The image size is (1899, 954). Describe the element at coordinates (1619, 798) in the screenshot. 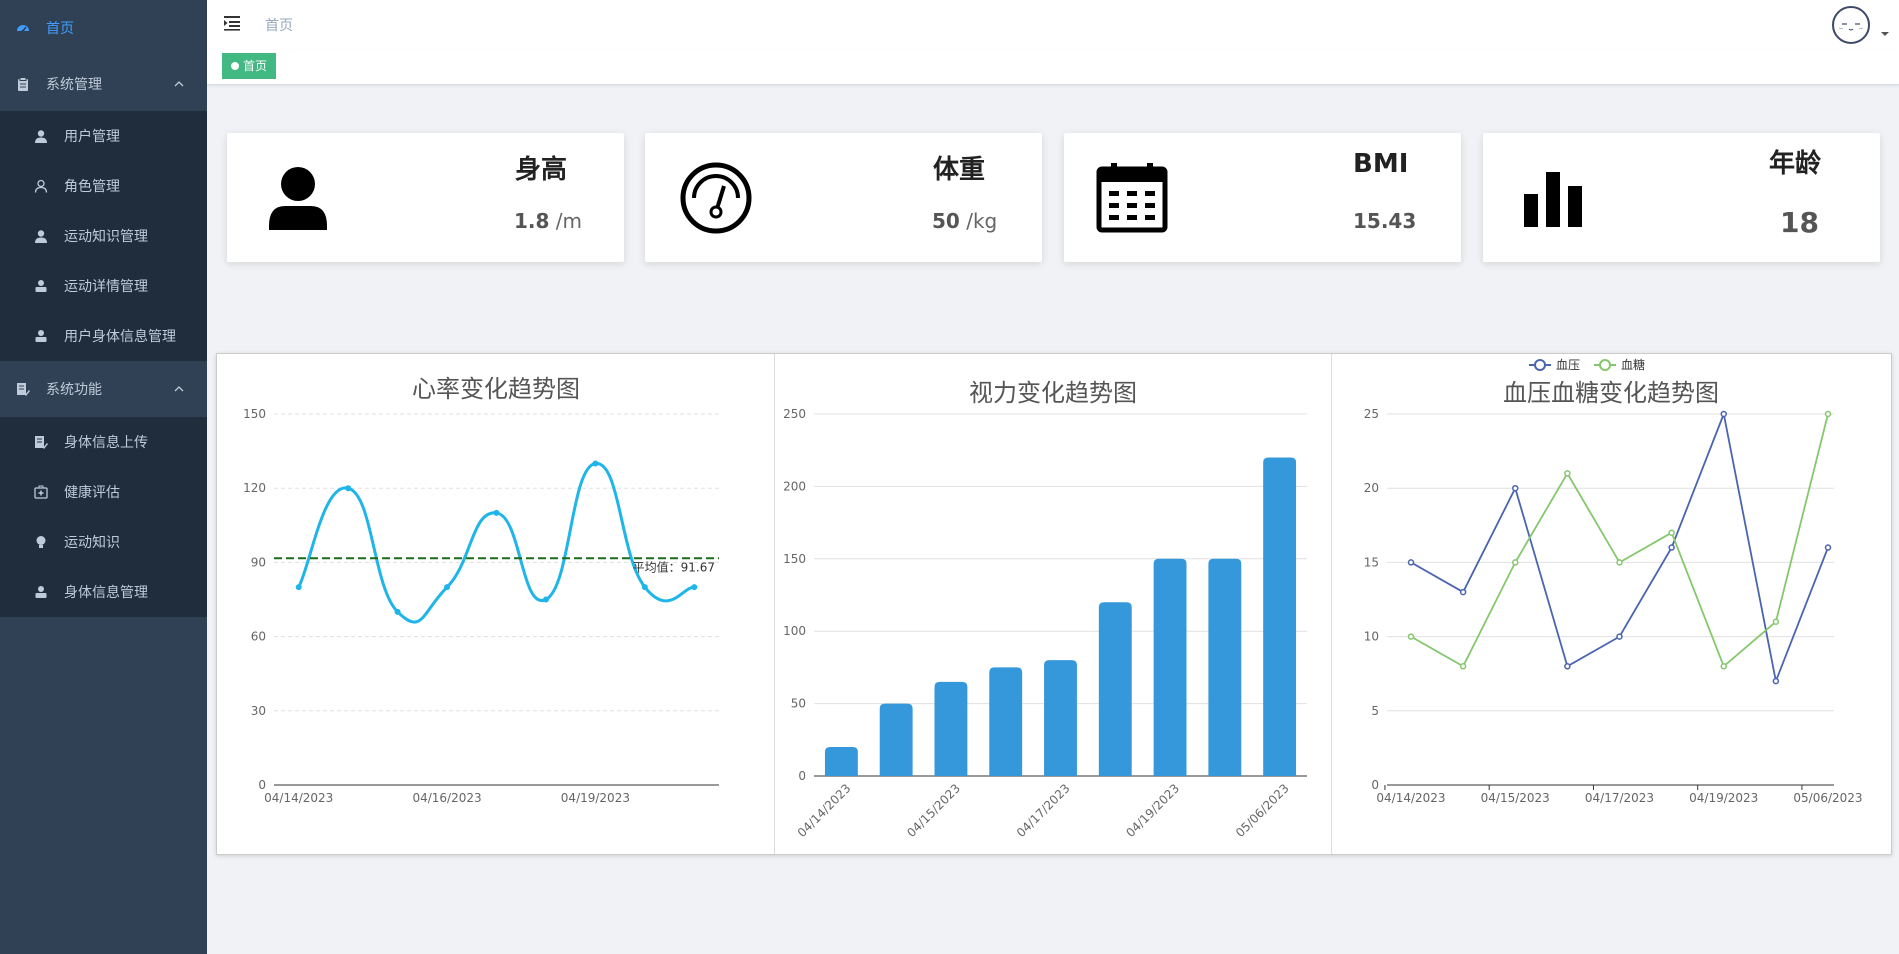

I see `x-tick-label: 04/17/2023` at that location.